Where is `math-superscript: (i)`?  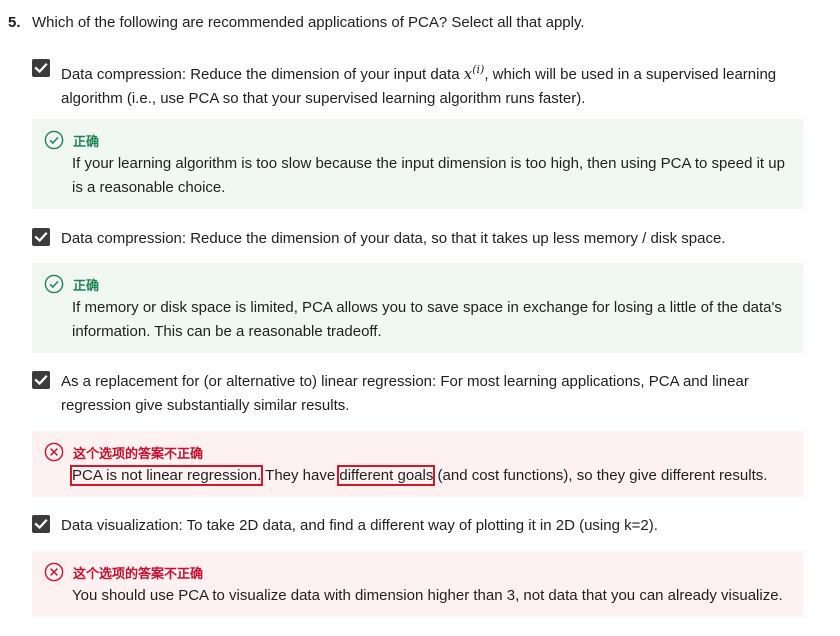
math-superscript: (i) is located at coordinates (478, 69).